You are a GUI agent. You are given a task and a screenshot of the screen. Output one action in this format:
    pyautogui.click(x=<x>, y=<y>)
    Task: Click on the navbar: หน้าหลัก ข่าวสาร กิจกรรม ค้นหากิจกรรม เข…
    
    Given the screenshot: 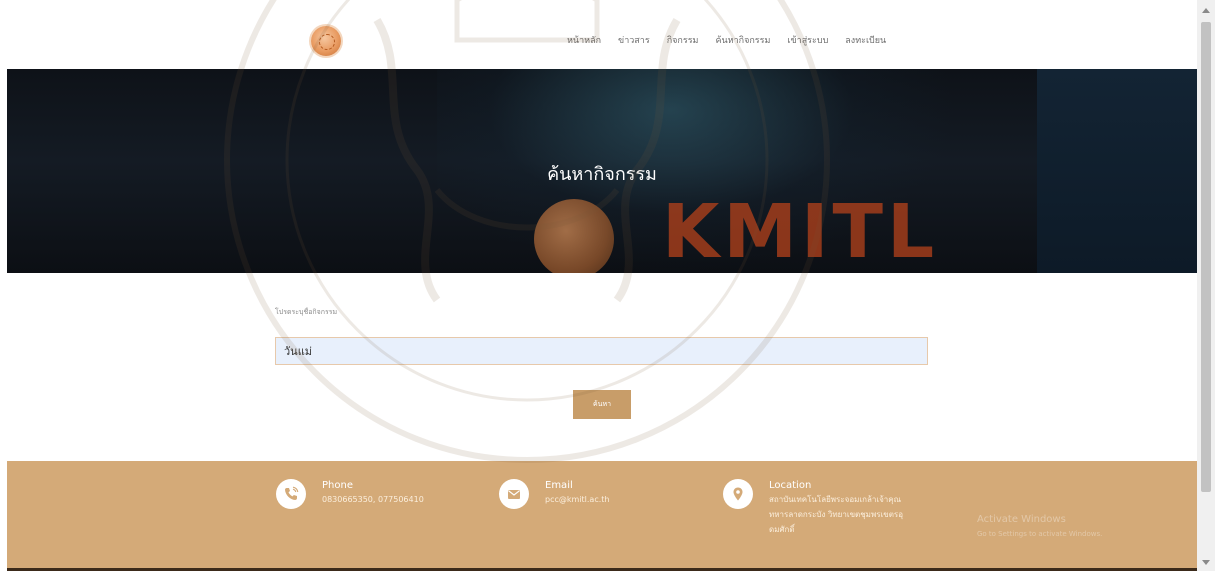 What is the action you would take?
    pyautogui.click(x=602, y=39)
    